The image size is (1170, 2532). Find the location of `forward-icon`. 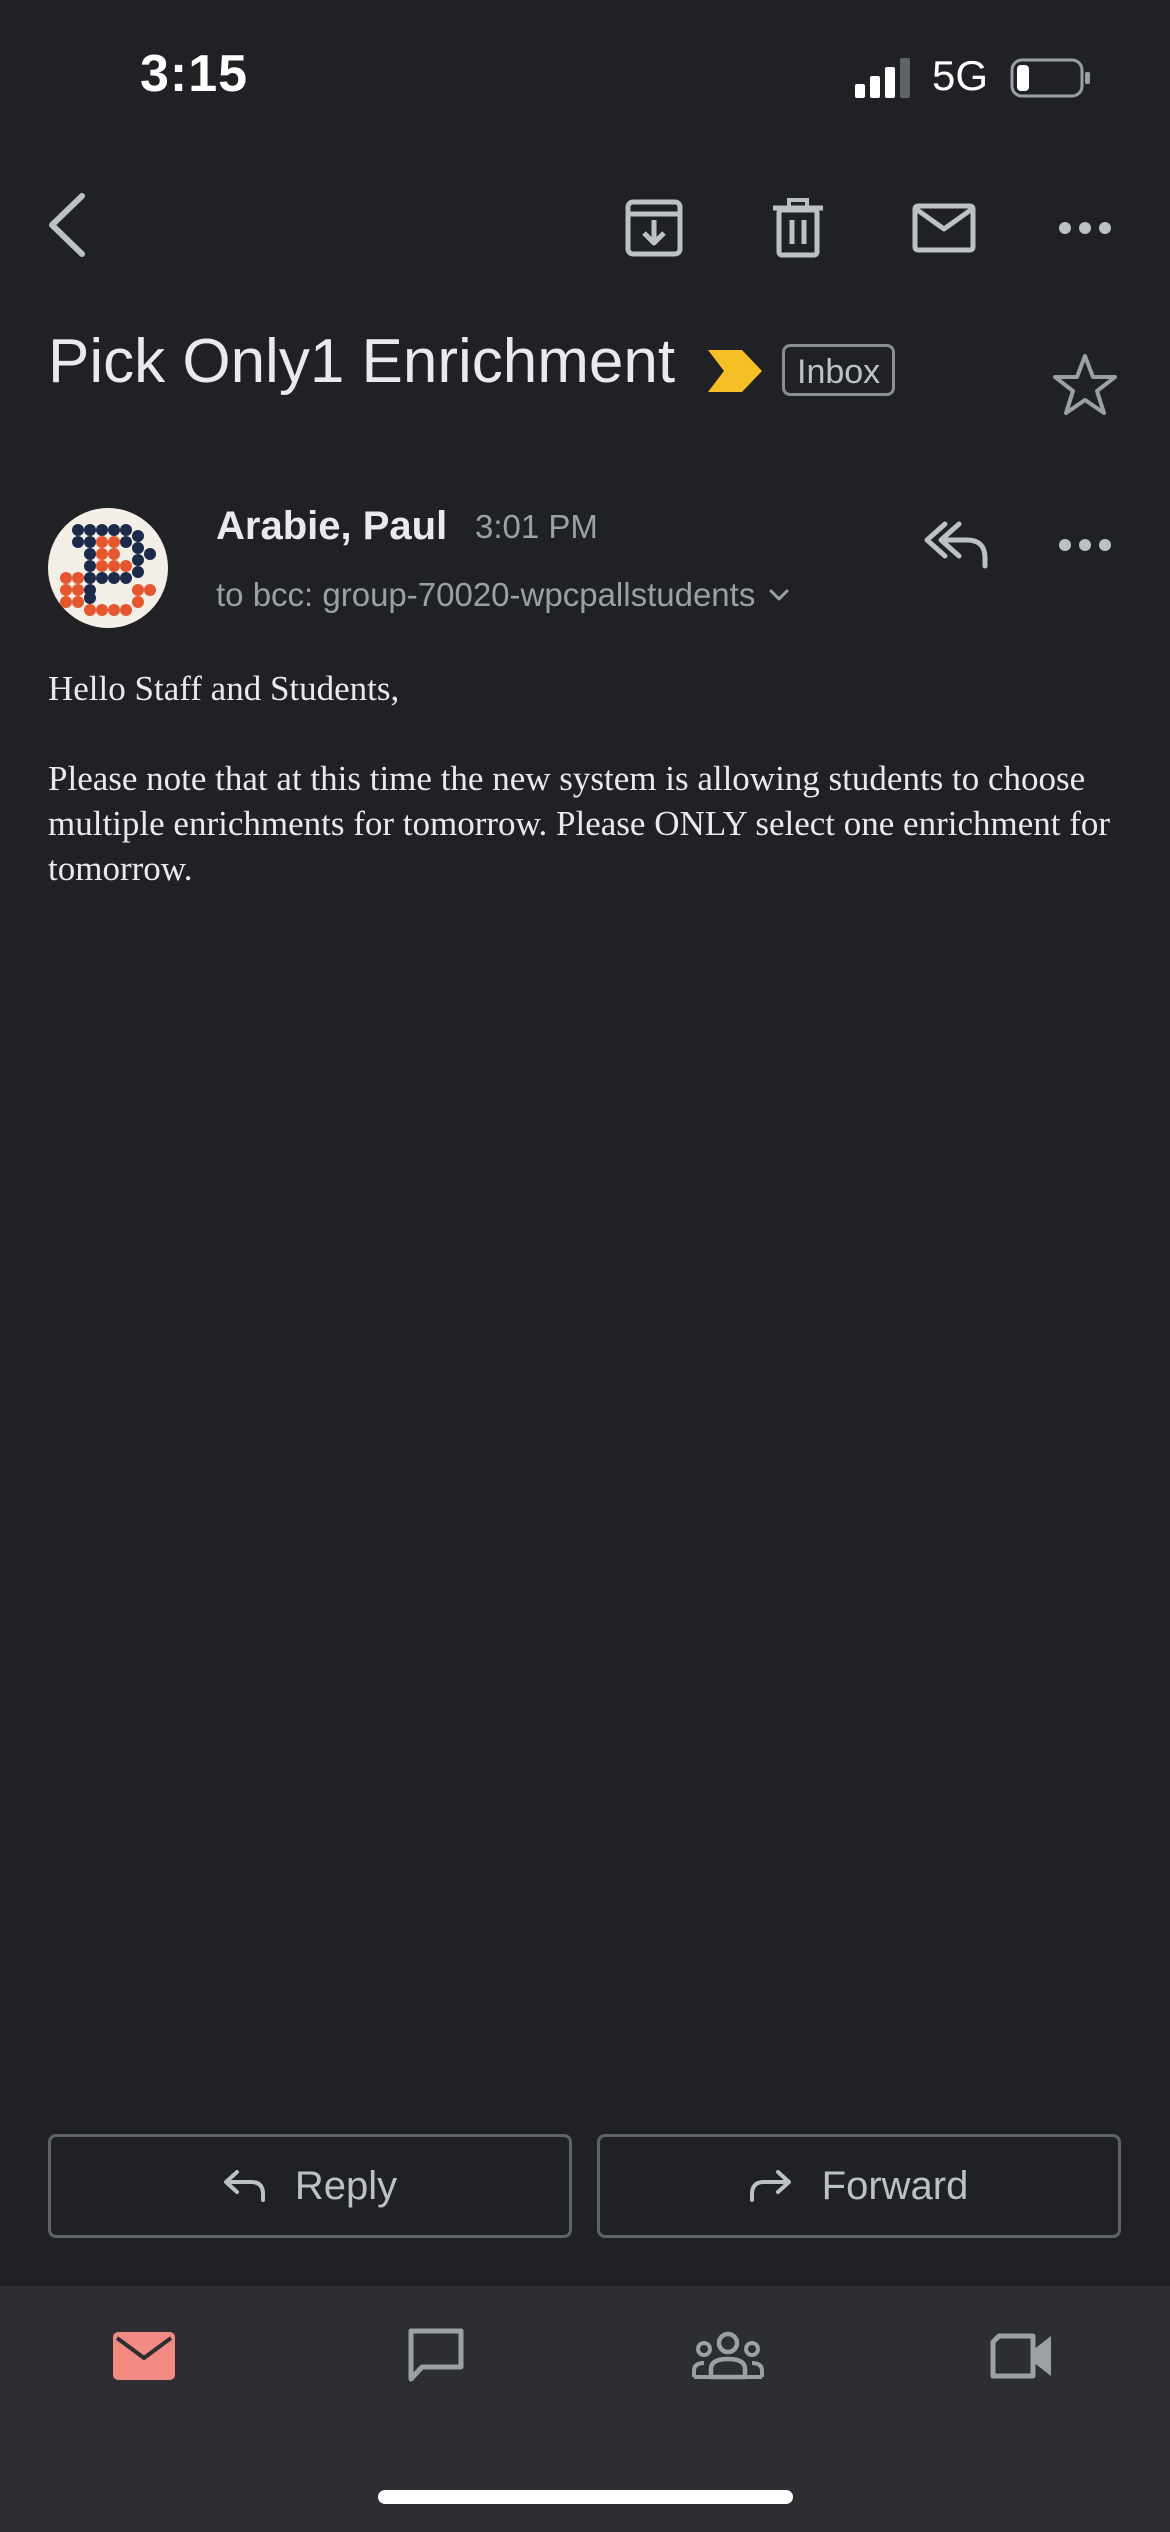

forward-icon is located at coordinates (770, 2186).